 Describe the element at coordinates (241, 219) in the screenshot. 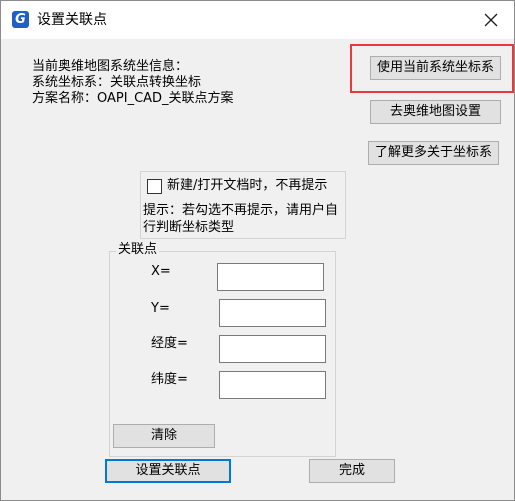

I see `hint-text: 提示：若勾选不再提示，请用户自行判断坐标类型` at that location.